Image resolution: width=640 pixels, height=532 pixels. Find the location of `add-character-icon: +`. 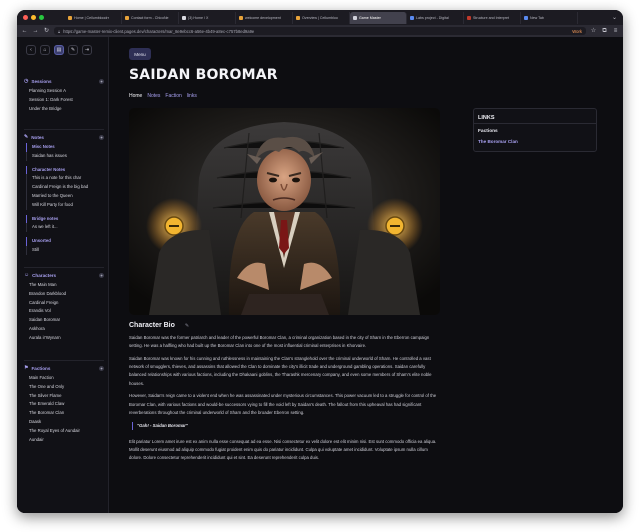

add-character-icon: + is located at coordinates (101, 275).